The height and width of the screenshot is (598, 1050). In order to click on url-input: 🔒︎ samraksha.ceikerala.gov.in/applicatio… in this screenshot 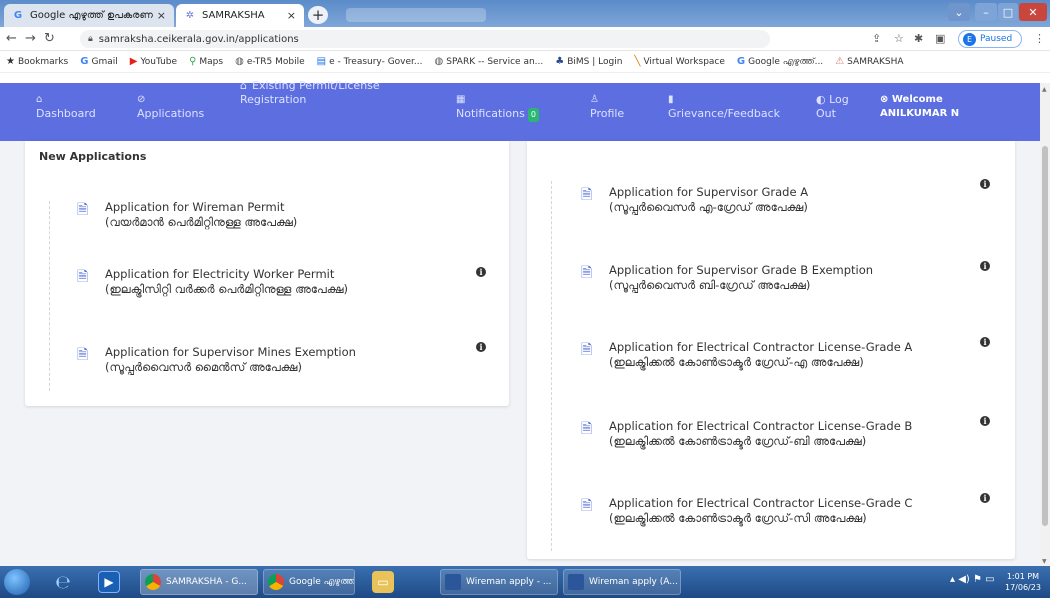, I will do `click(425, 39)`.